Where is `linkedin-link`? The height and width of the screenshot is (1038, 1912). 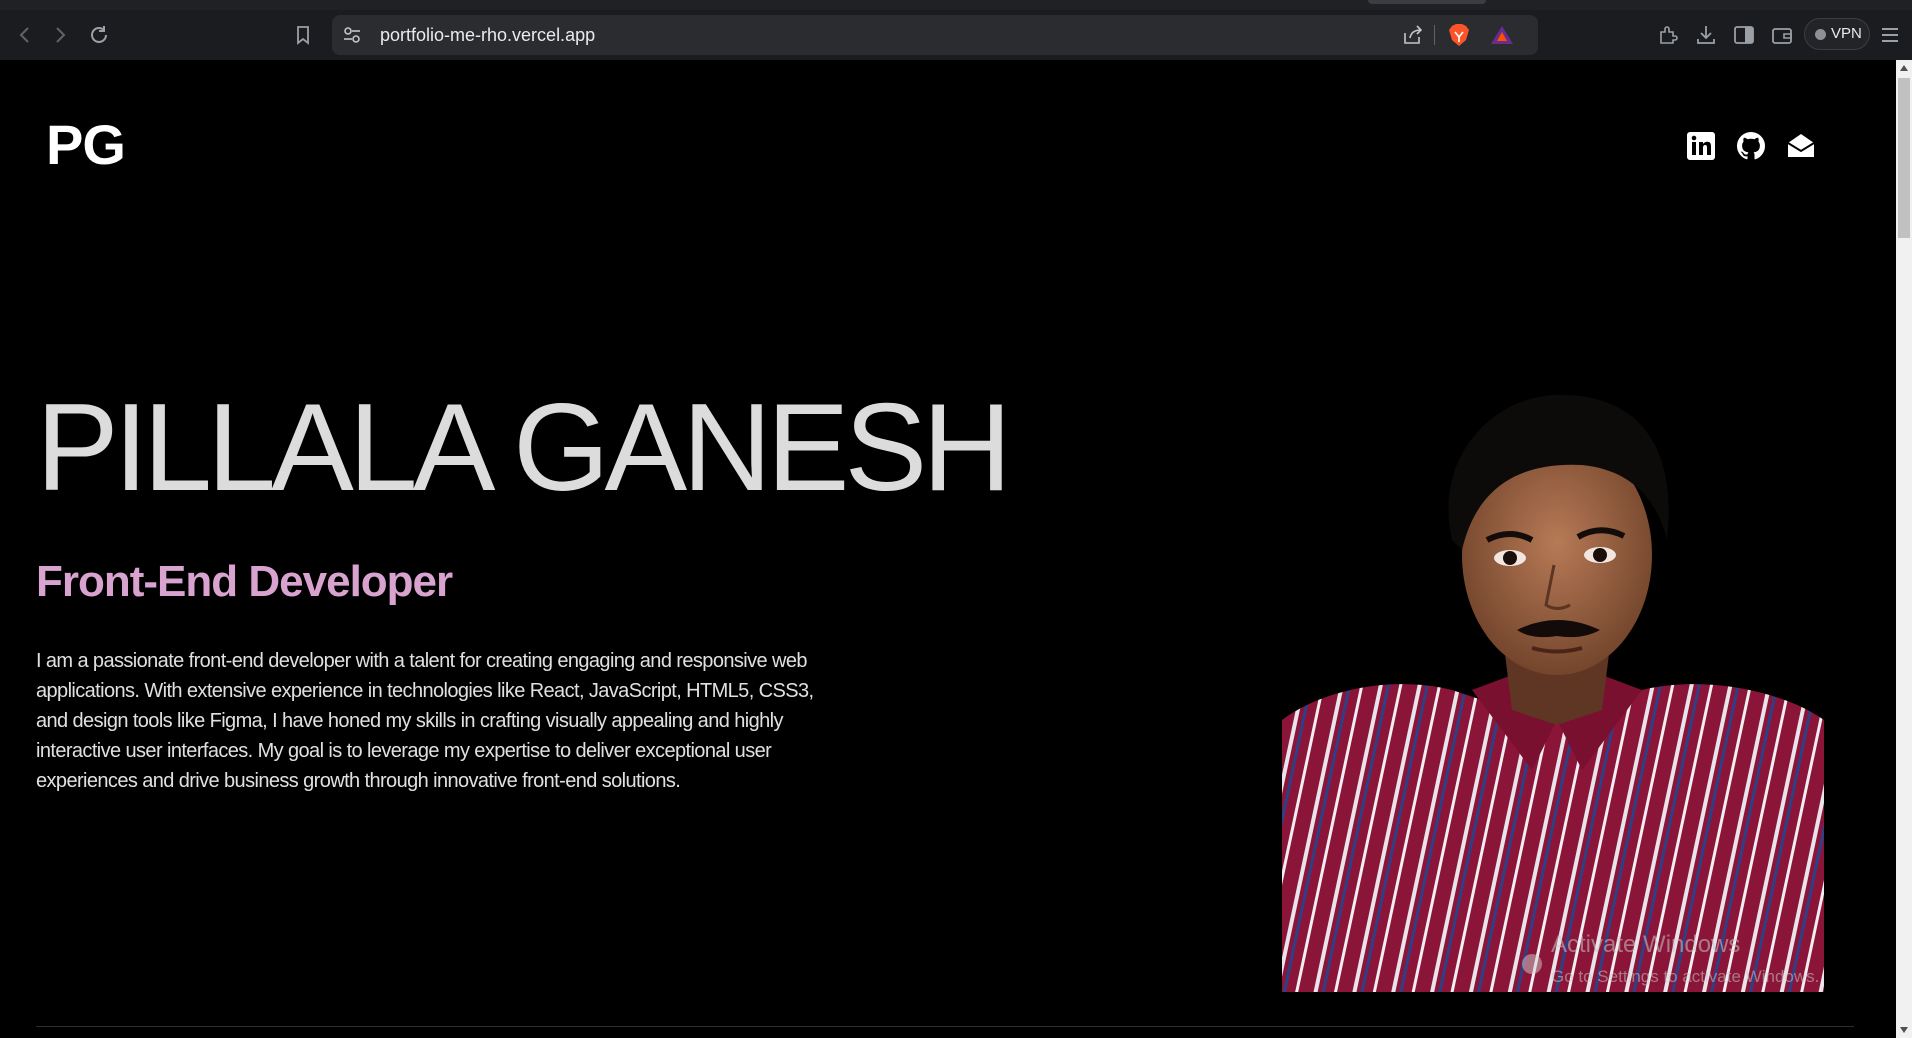
linkedin-link is located at coordinates (1701, 146).